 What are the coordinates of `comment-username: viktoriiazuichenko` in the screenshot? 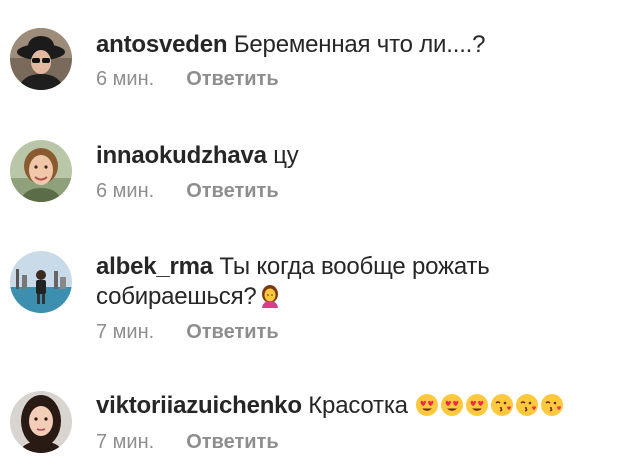 It's located at (199, 405).